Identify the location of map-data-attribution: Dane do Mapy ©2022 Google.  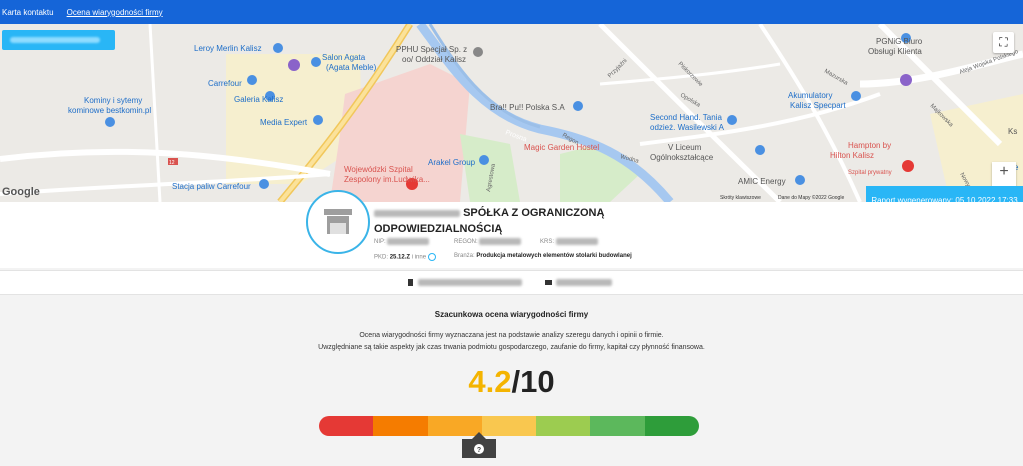
(811, 198).